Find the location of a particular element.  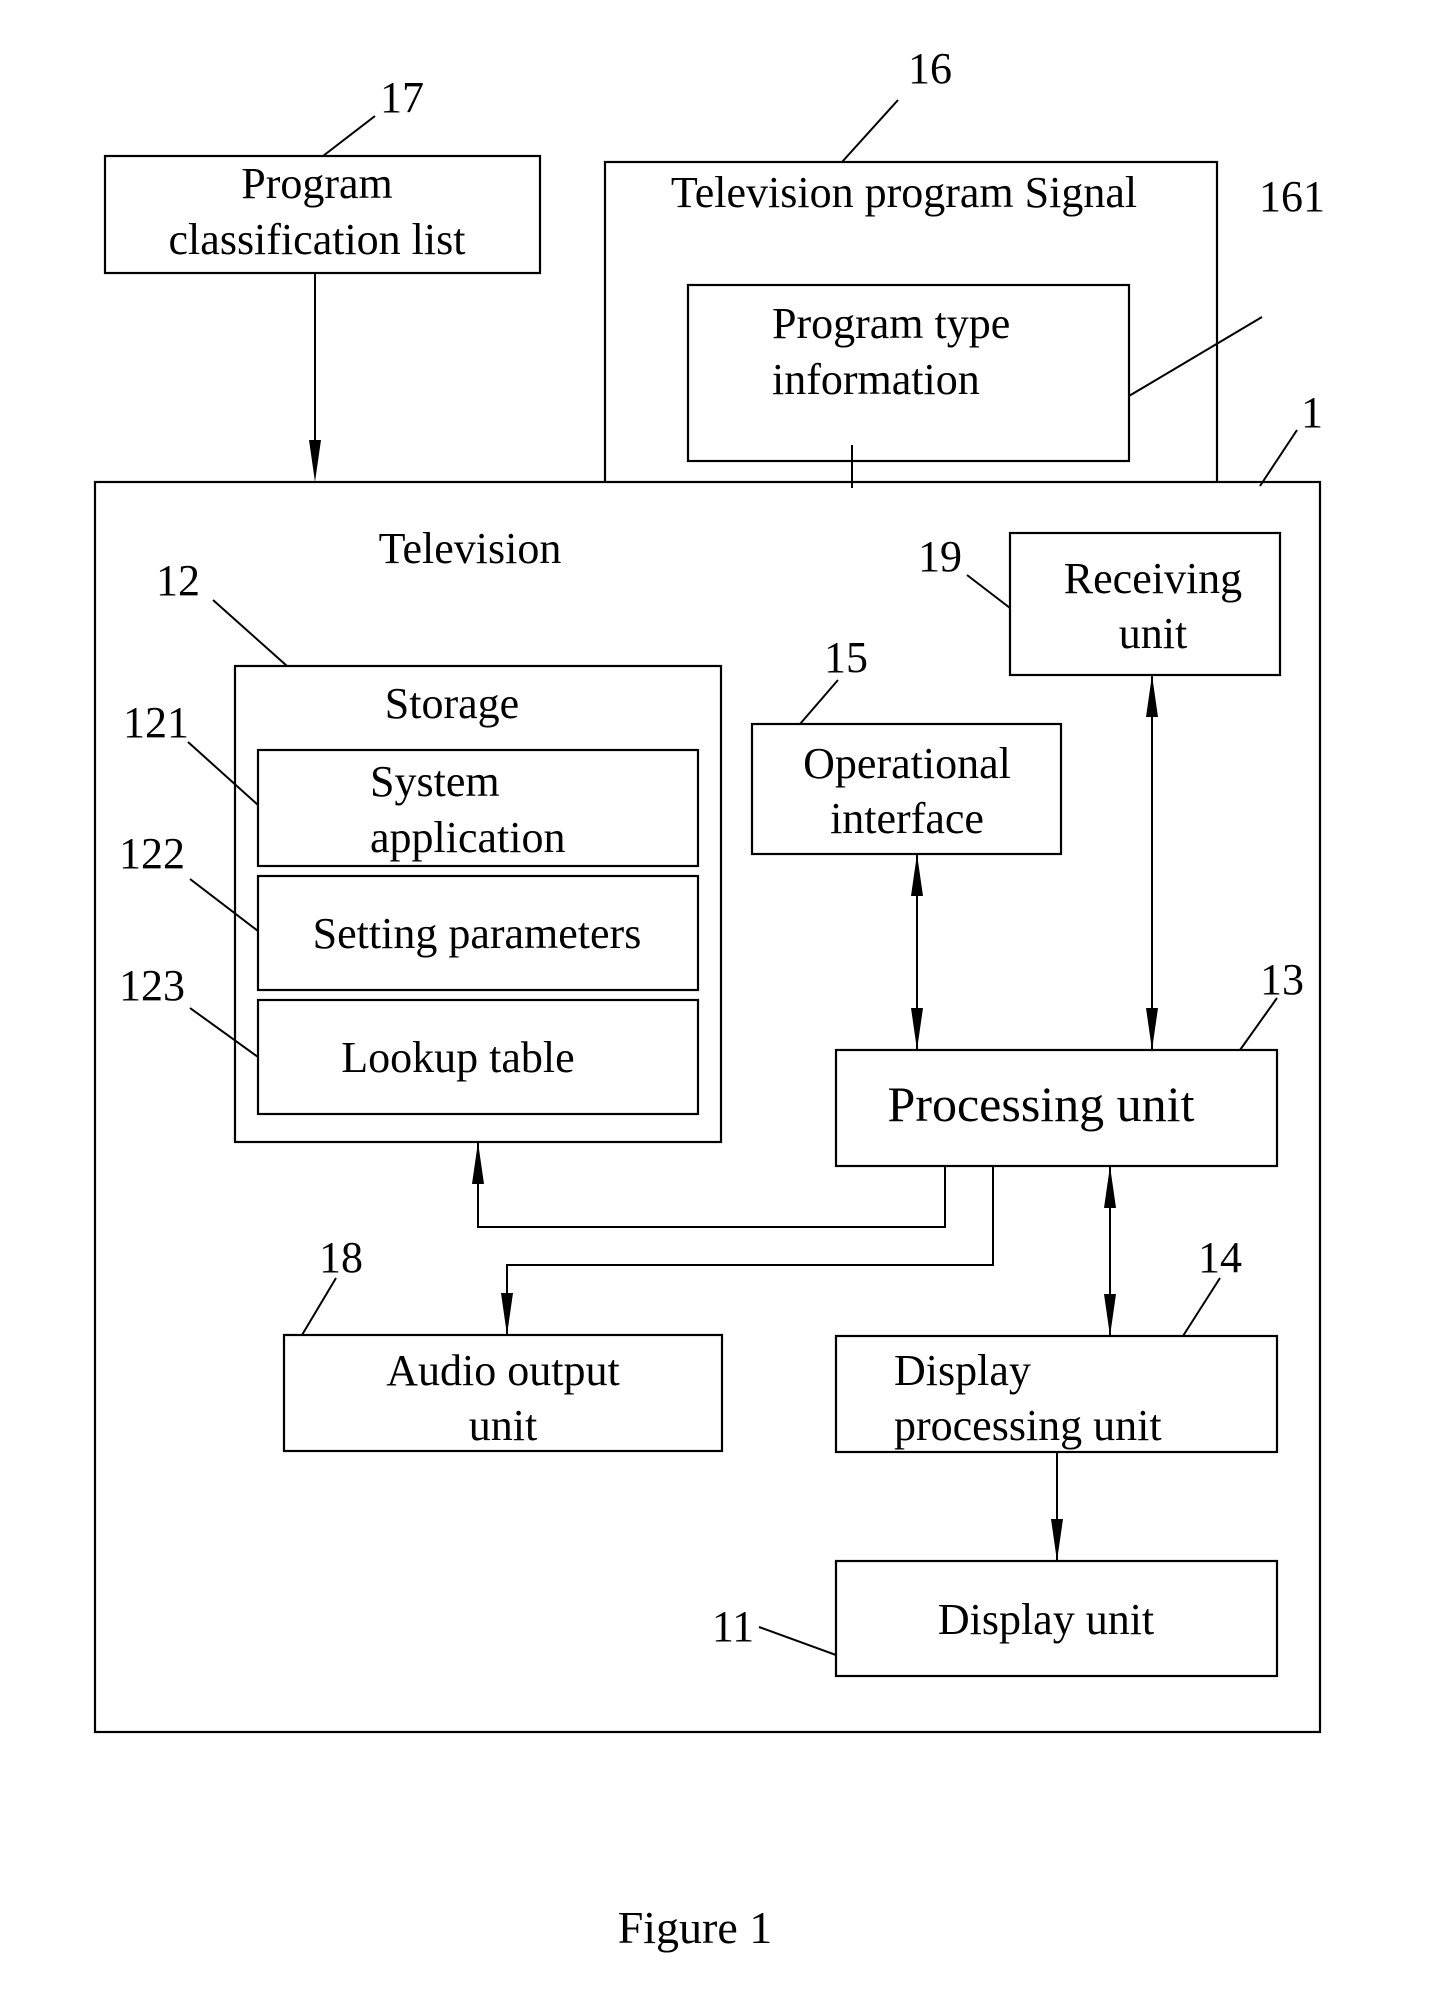

program-classification-list-block: Program classification list 17 is located at coordinates (322, 174).